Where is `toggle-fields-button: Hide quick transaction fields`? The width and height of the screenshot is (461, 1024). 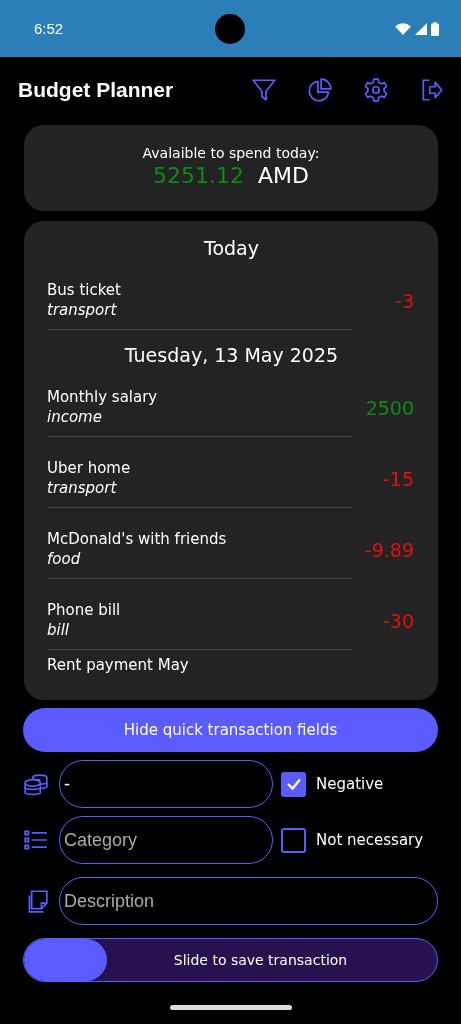 toggle-fields-button: Hide quick transaction fields is located at coordinates (230, 730).